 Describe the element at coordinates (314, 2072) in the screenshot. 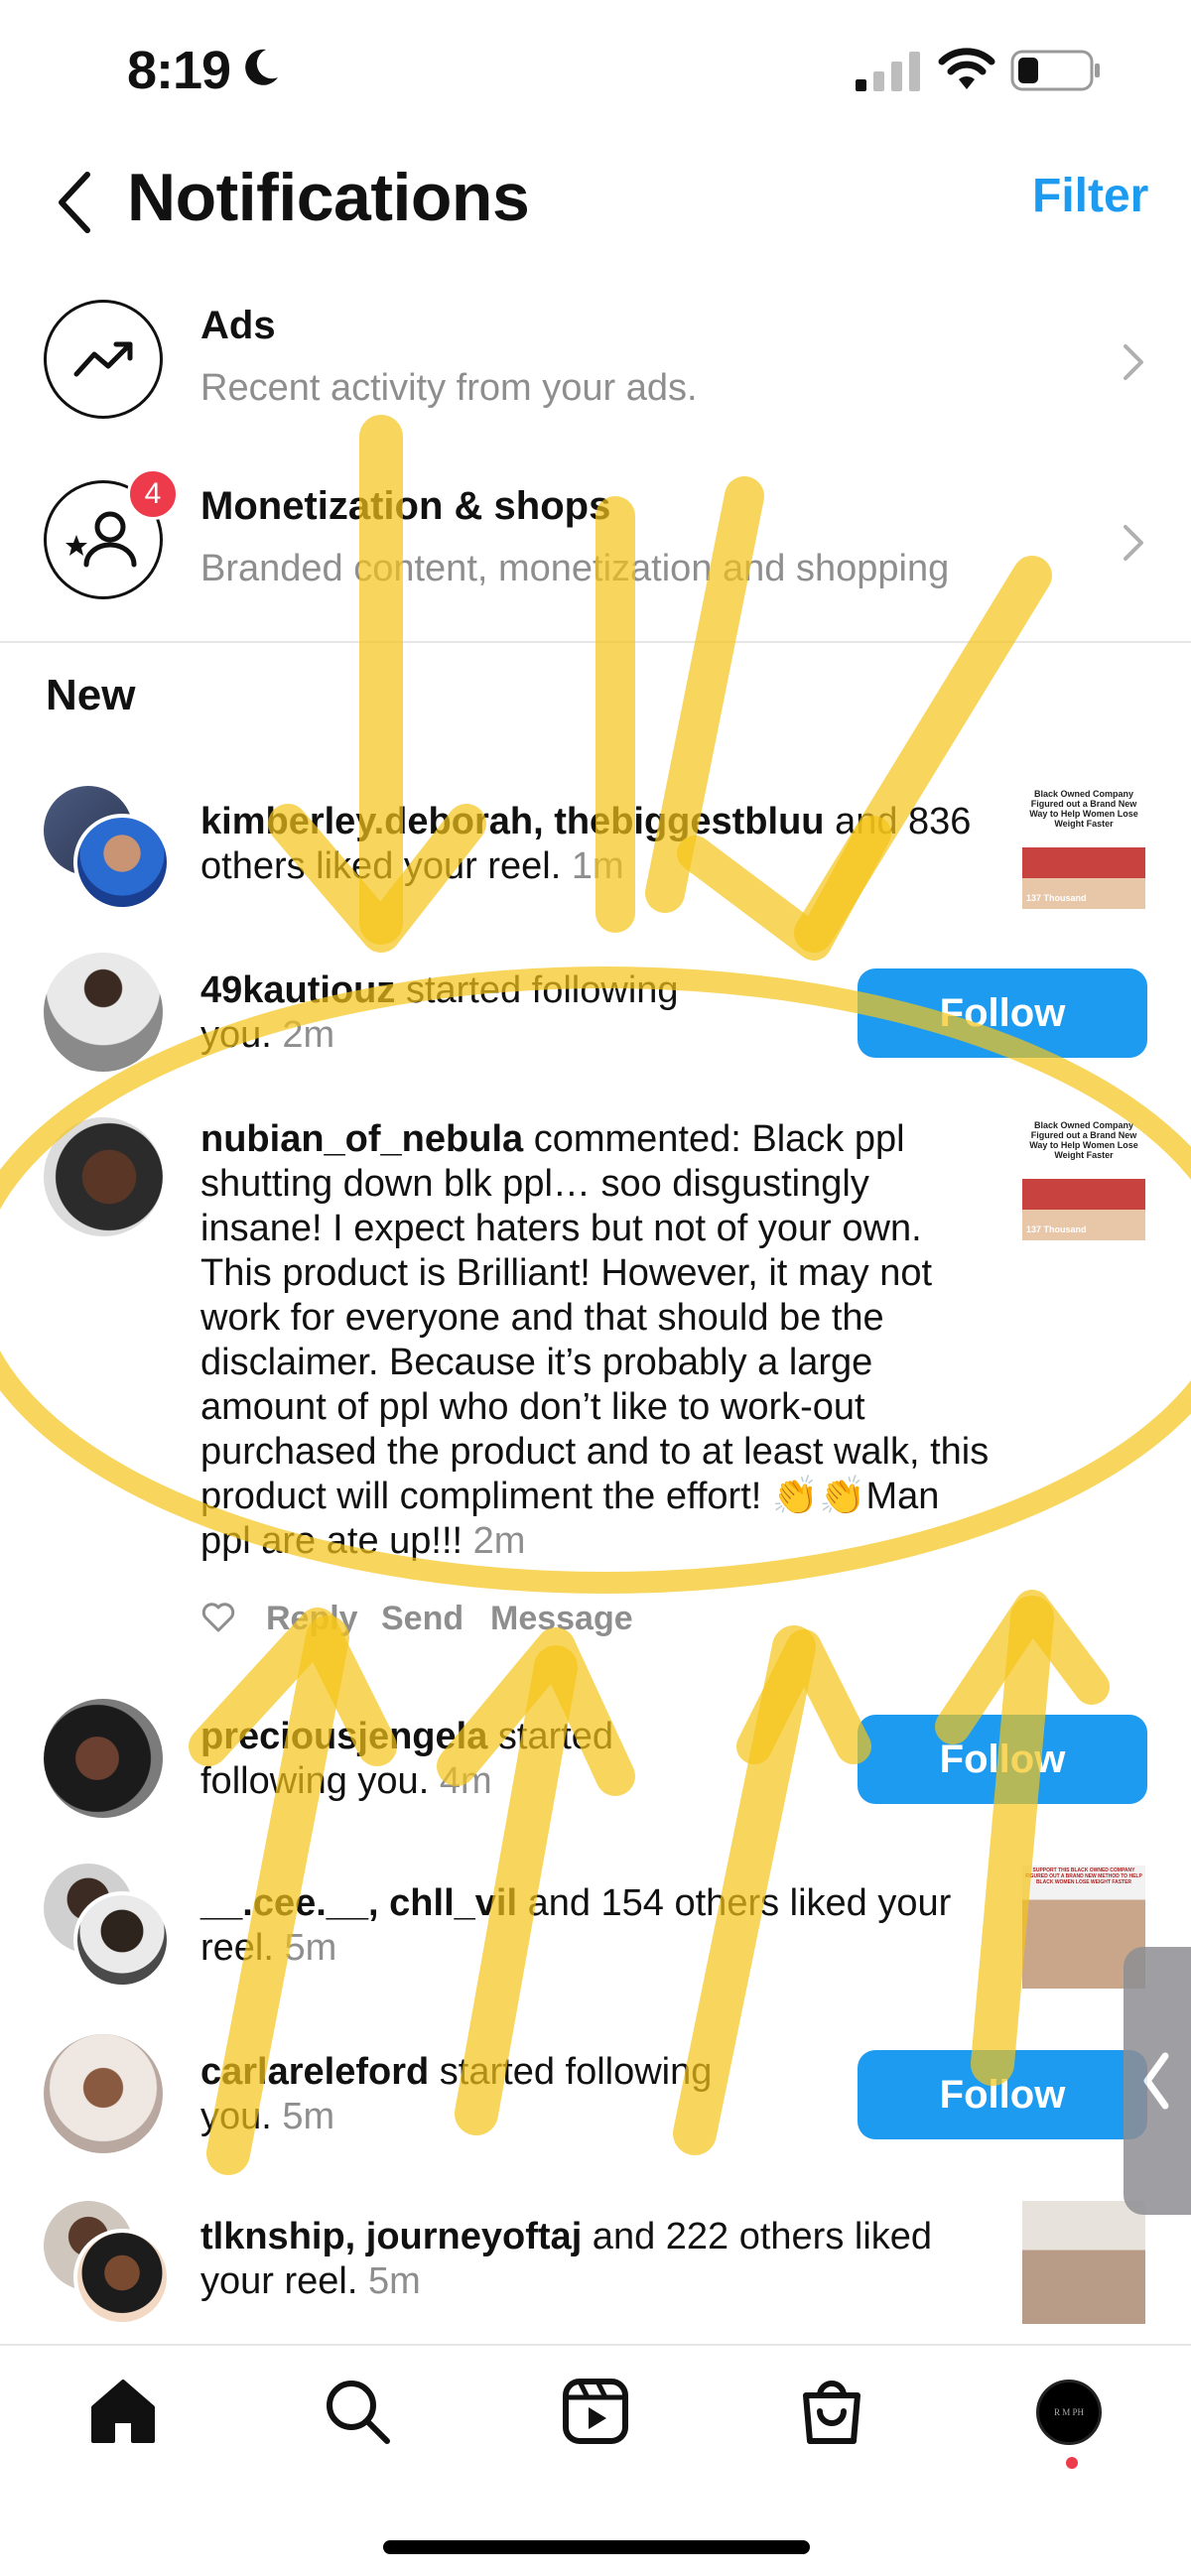

I see `username: carlareleford` at that location.